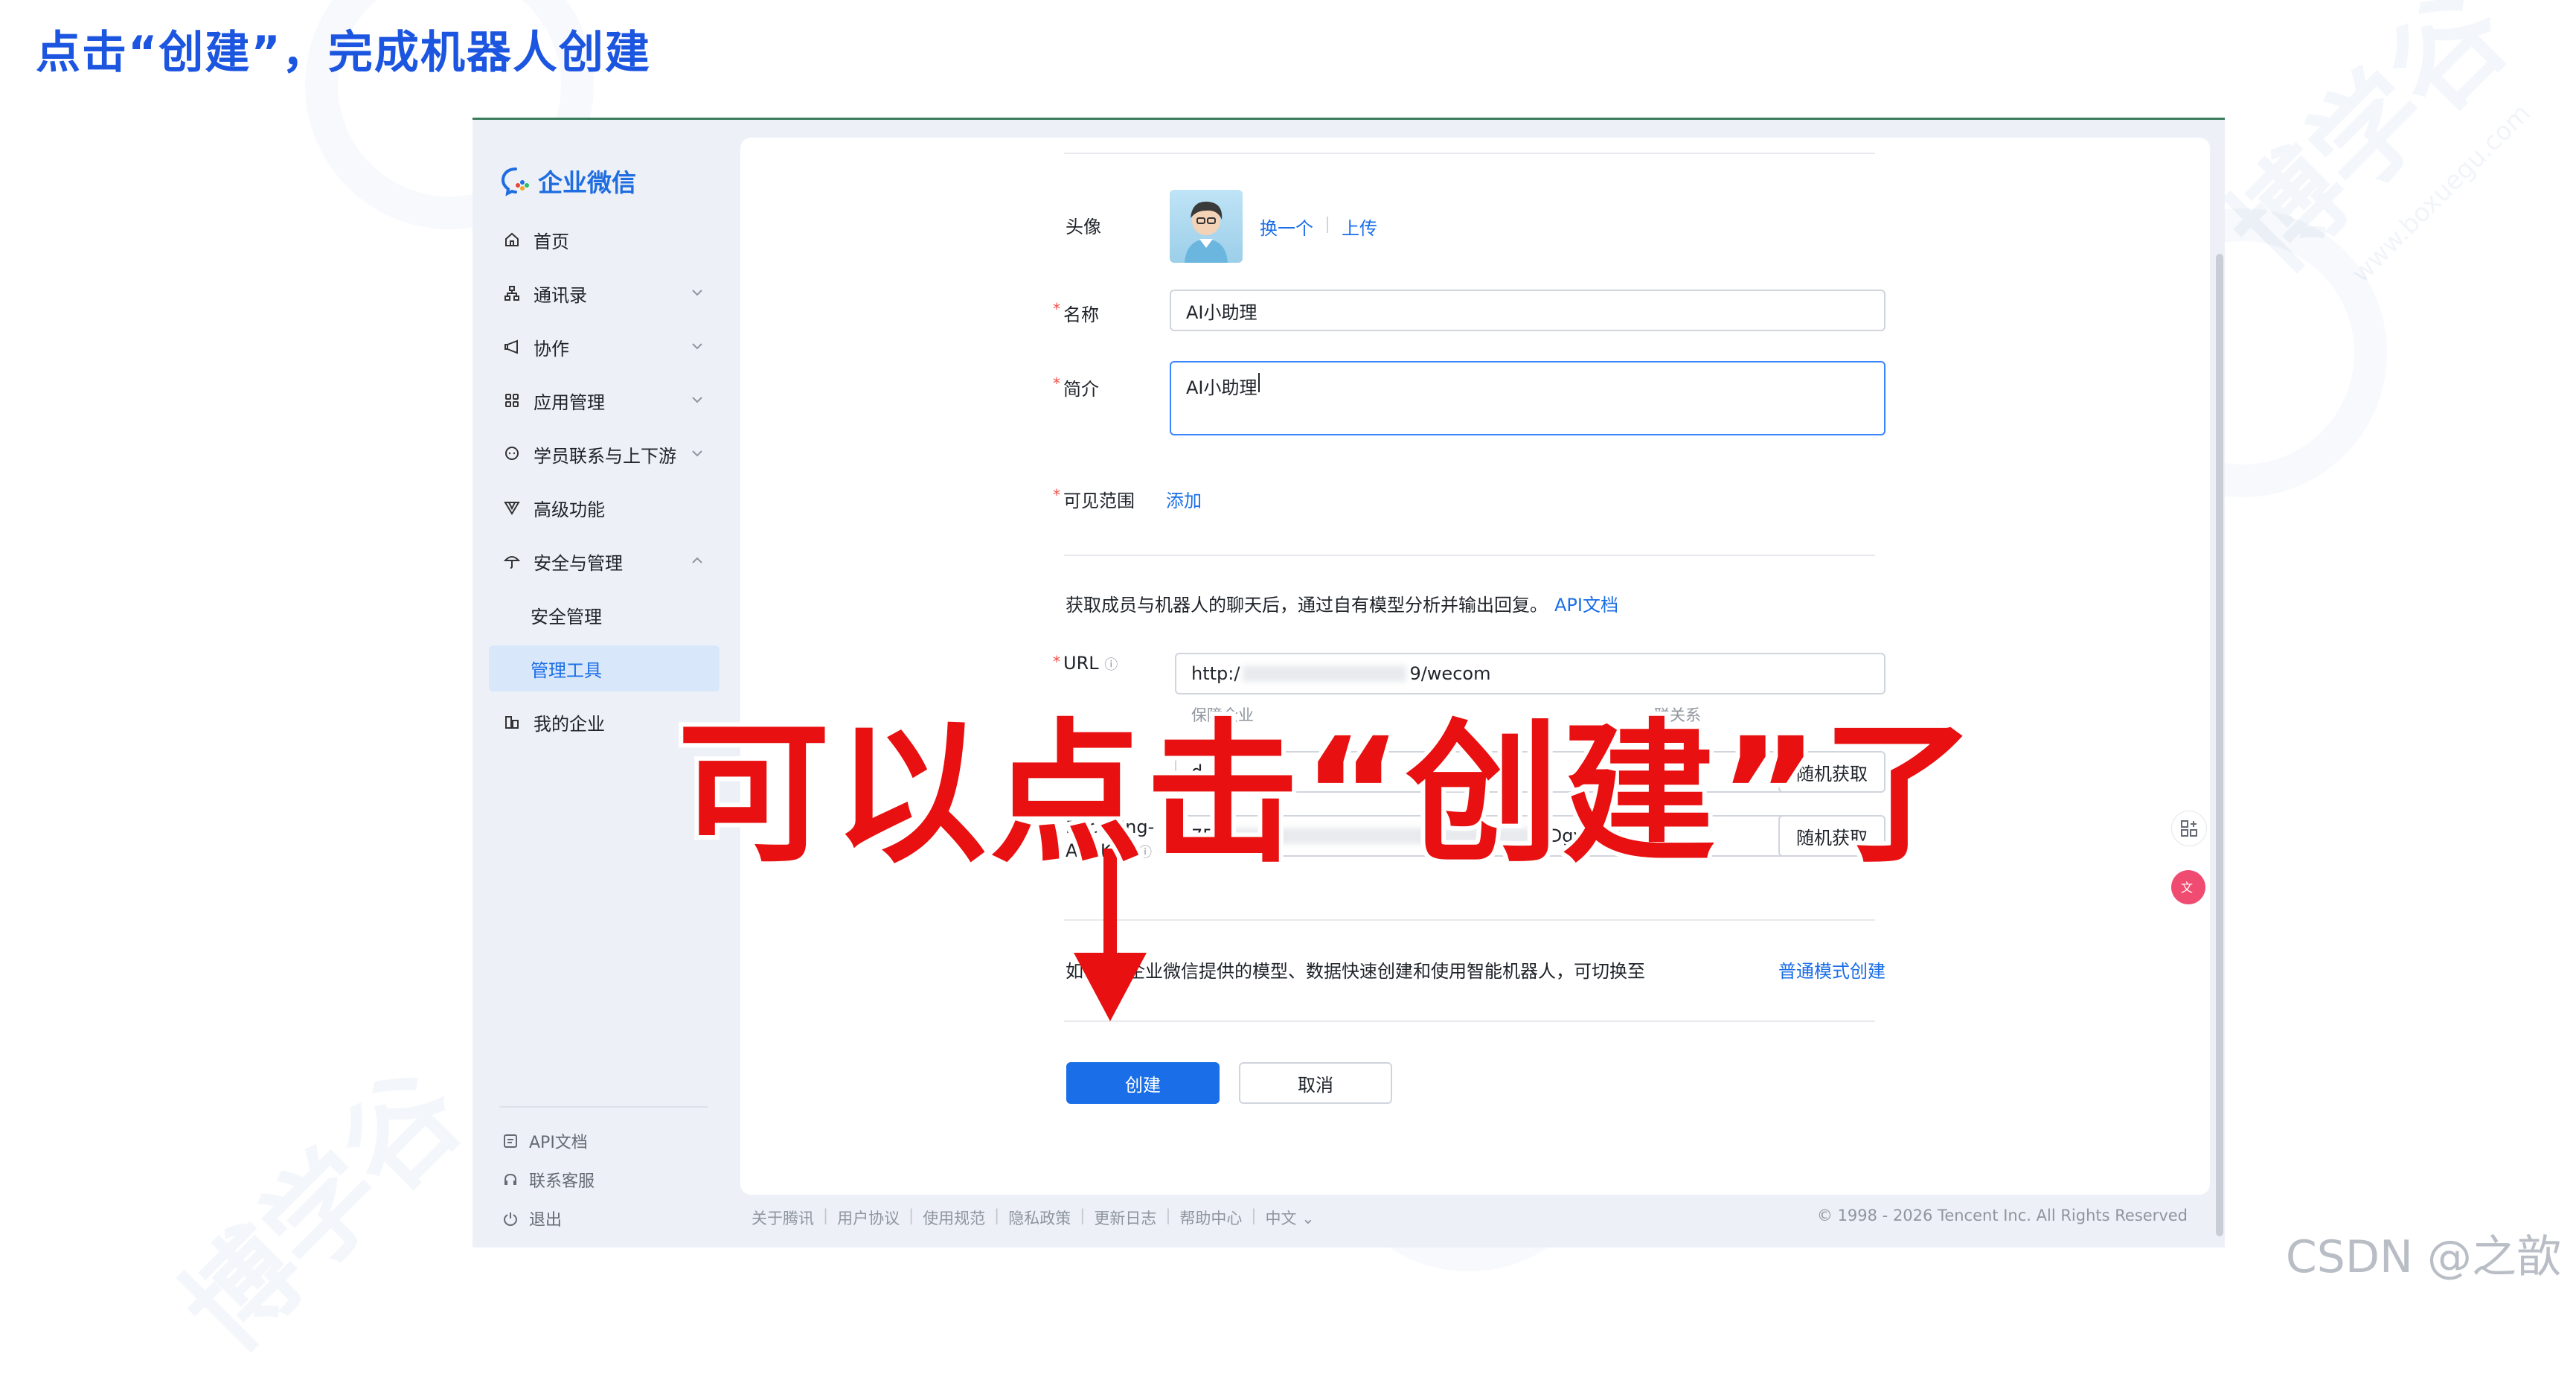 This screenshot has width=2576, height=1380. Describe the element at coordinates (1327, 225) in the screenshot. I see `link-divider` at that location.